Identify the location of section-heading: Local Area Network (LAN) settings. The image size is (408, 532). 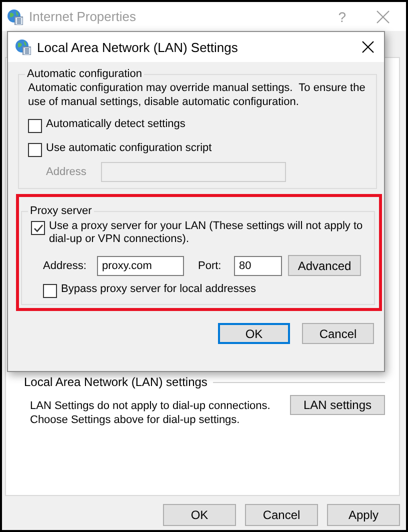
(116, 382).